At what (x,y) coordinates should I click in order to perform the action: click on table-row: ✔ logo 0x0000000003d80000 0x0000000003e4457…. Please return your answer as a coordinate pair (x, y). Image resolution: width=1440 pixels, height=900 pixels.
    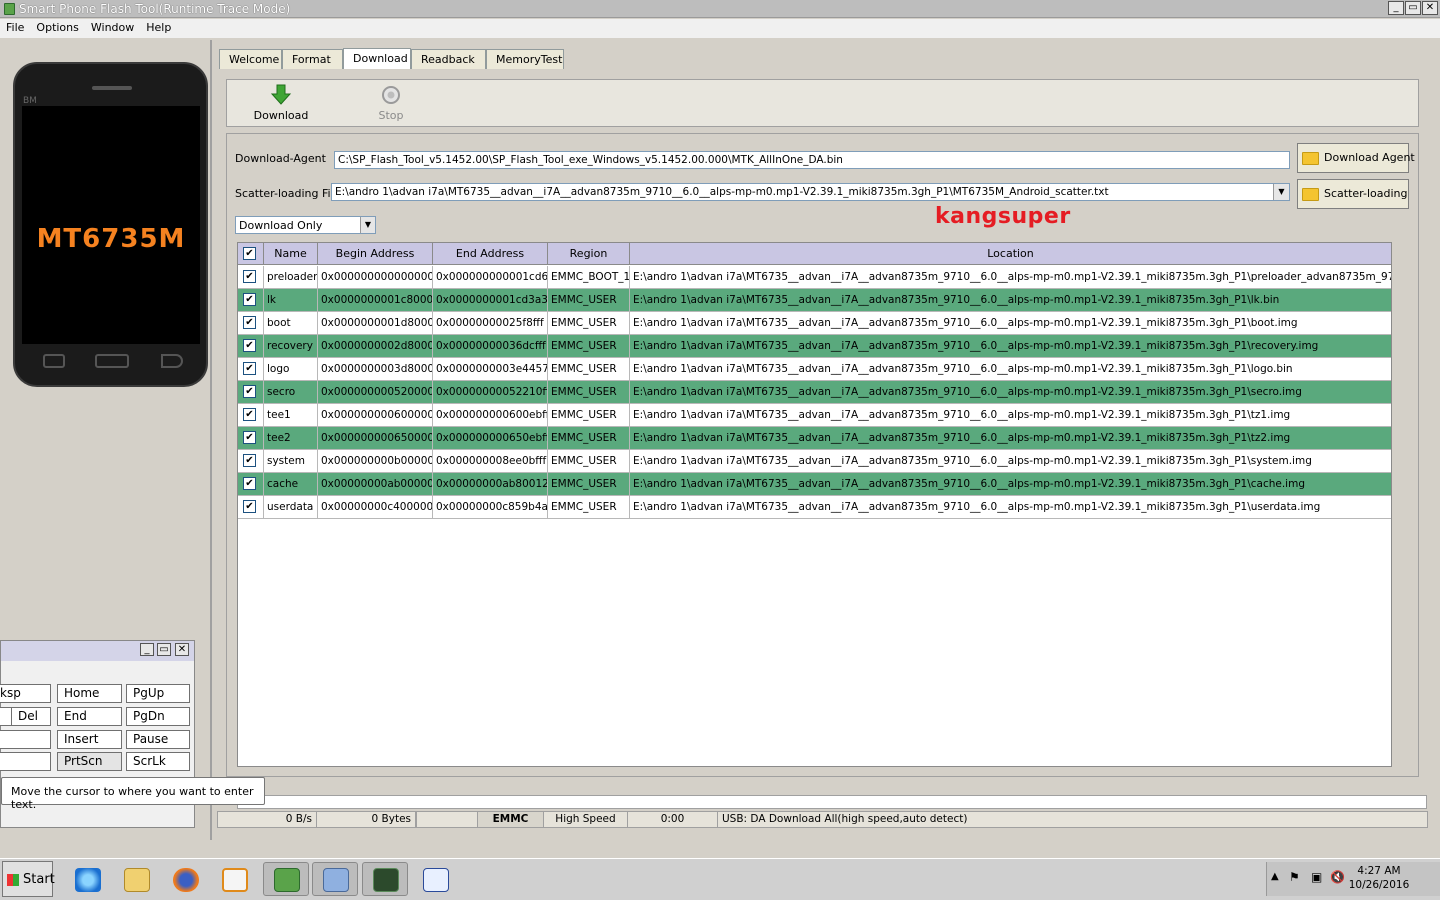
    Looking at the image, I should click on (814, 369).